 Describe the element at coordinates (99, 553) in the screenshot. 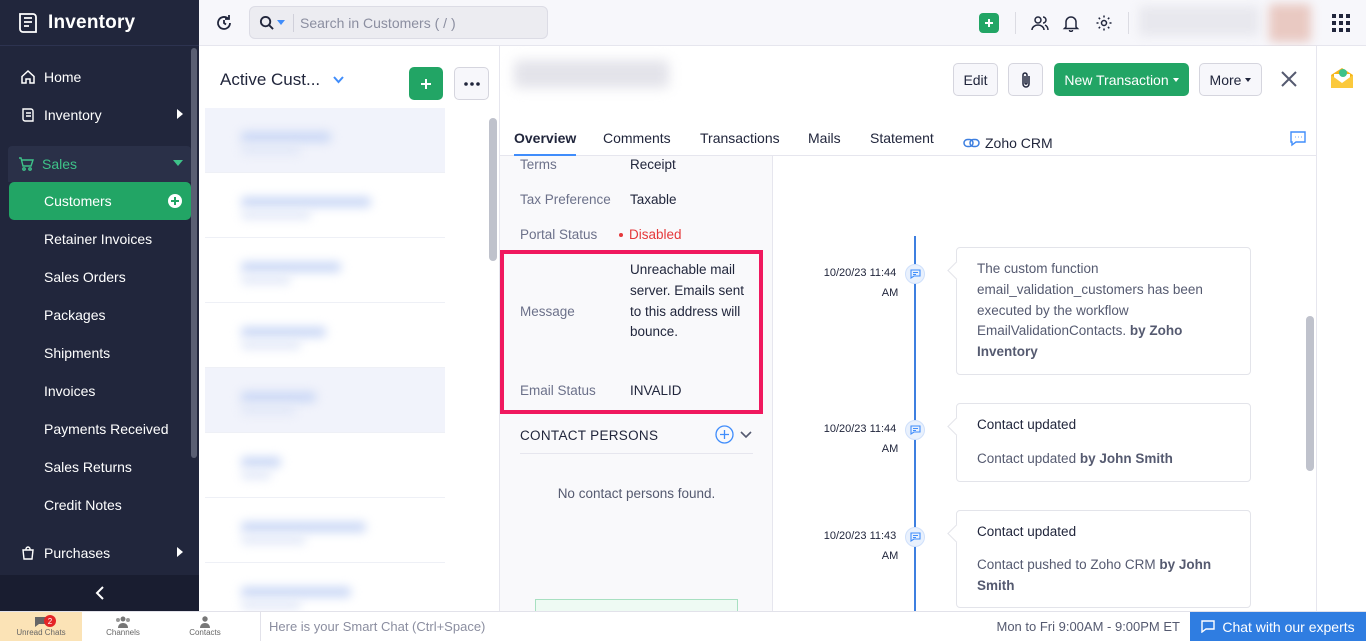

I see `sidebar-item-purchases: Purchases` at that location.